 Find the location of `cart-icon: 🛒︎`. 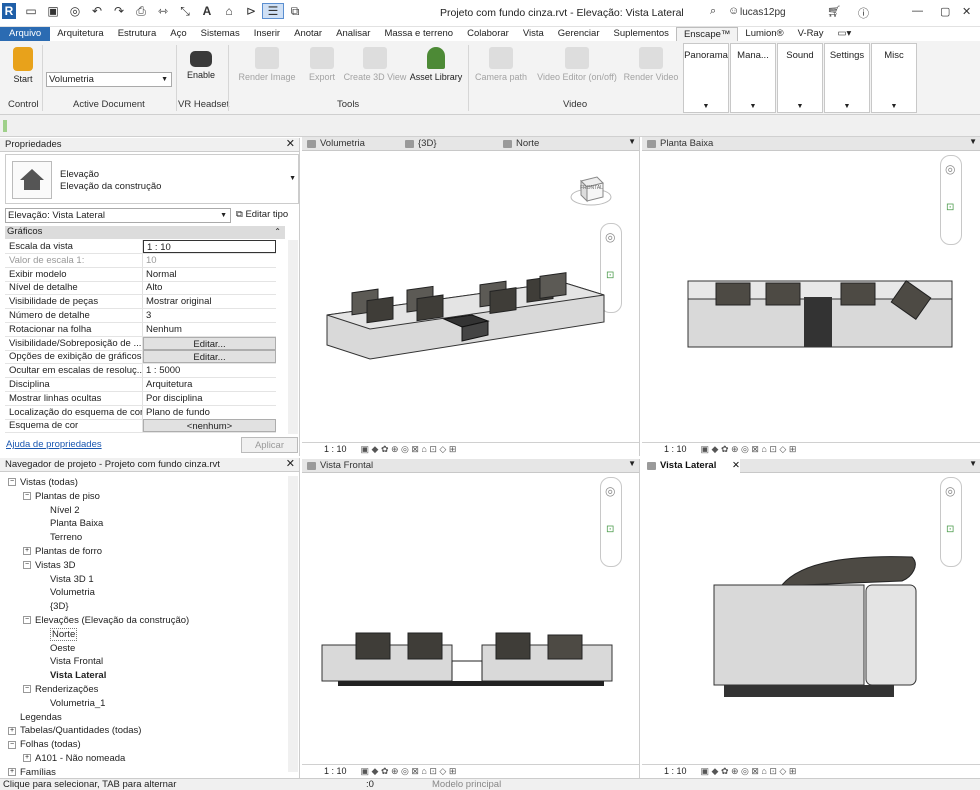

cart-icon: 🛒︎ is located at coordinates (834, 11).